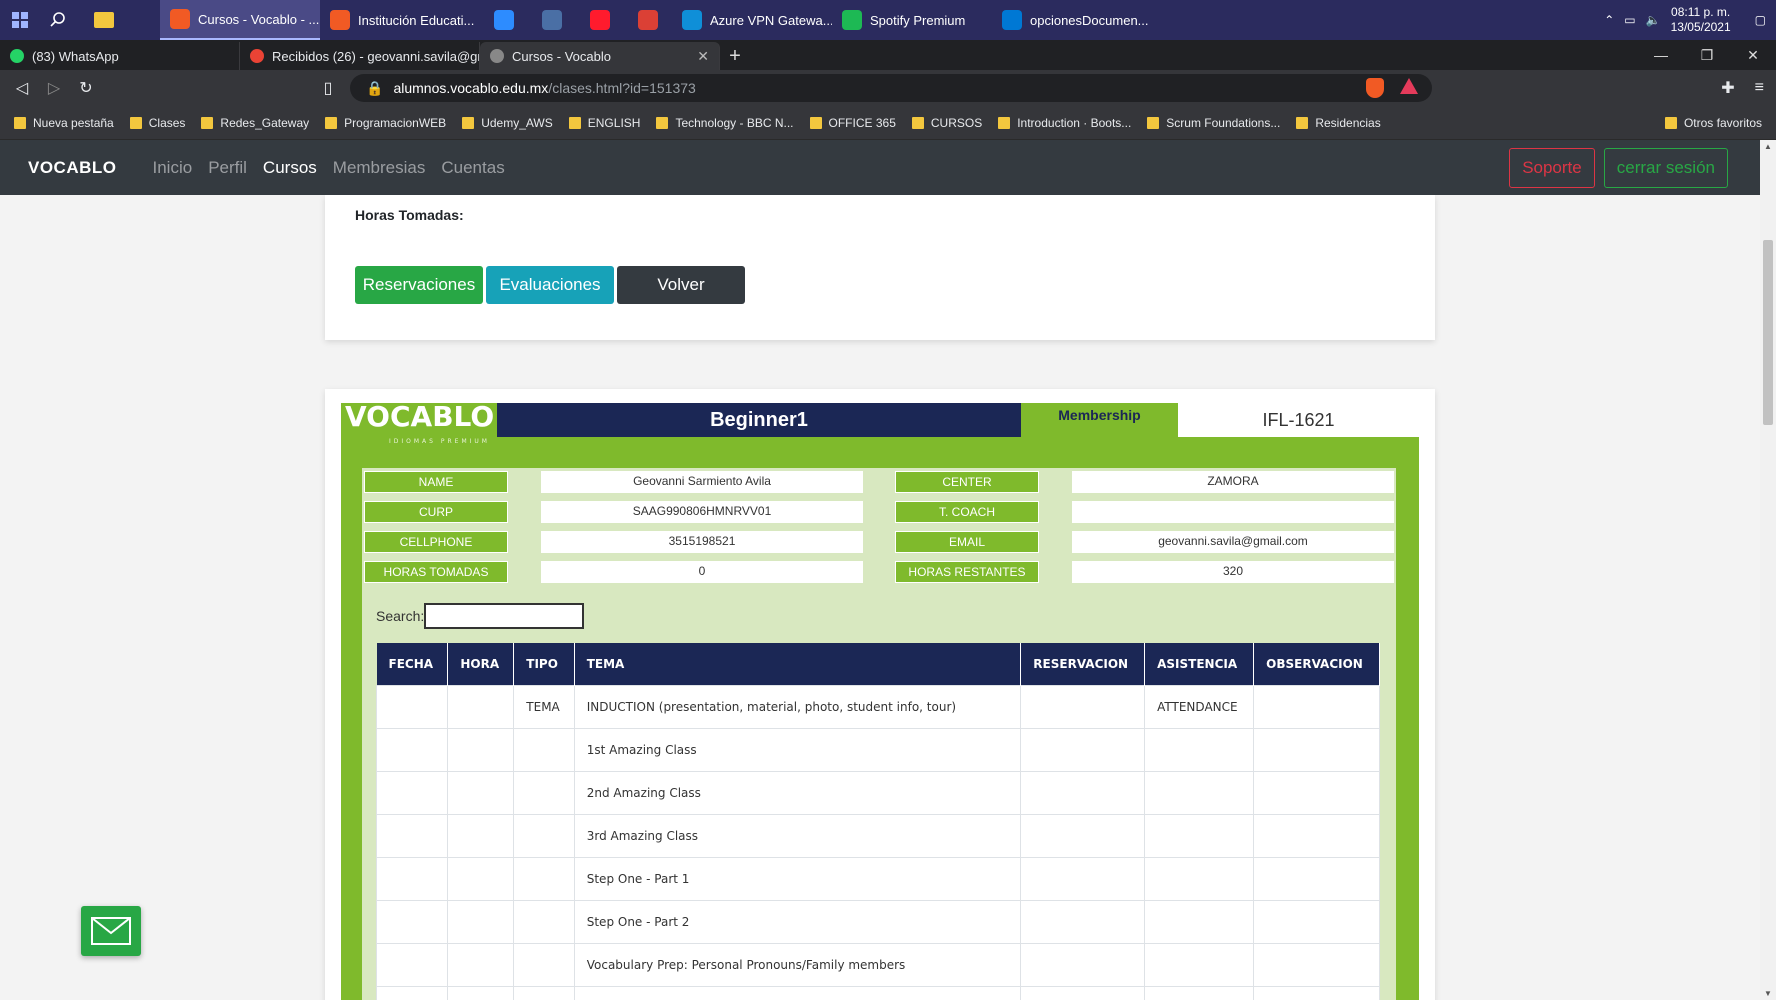 The image size is (1776, 1000). What do you see at coordinates (1409, 86) in the screenshot?
I see `brave-rewards-icon` at bounding box center [1409, 86].